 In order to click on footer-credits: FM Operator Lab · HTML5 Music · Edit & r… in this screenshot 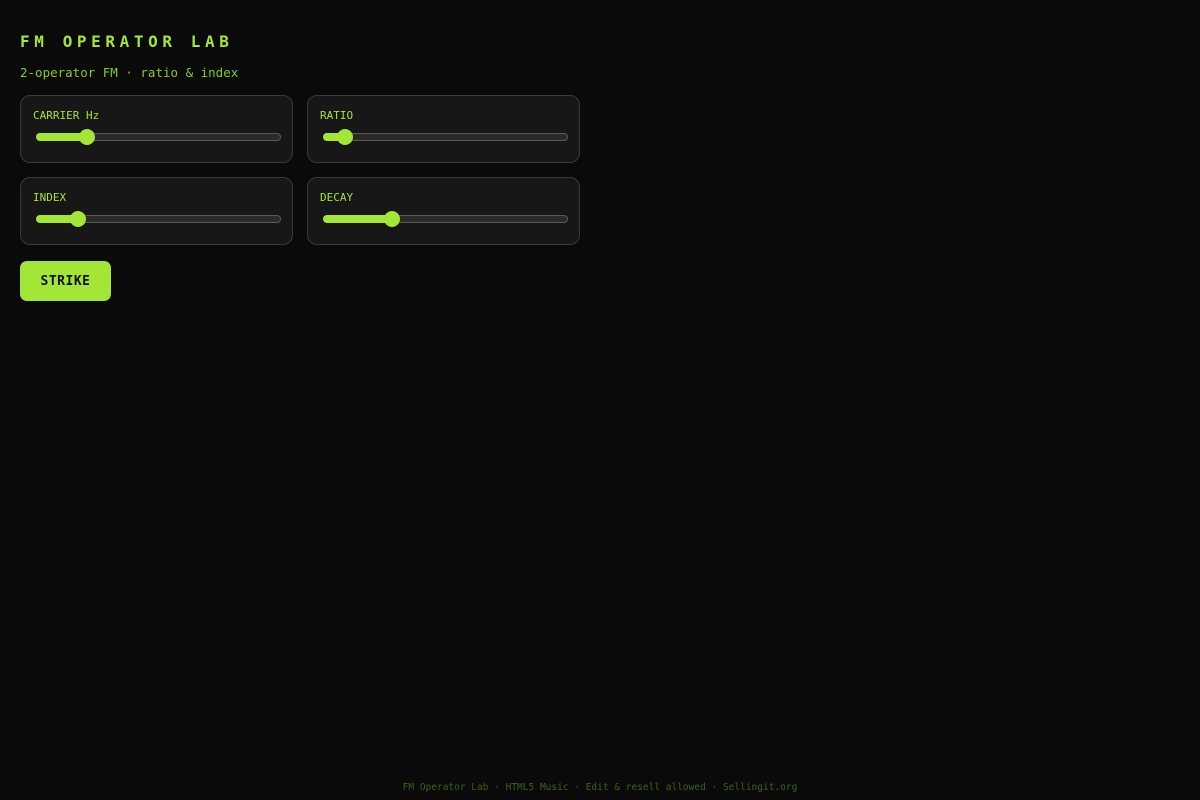, I will do `click(600, 787)`.